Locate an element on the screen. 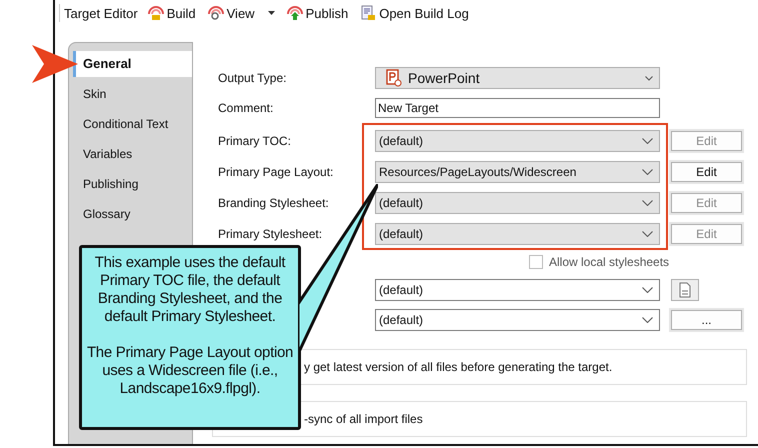  slides-icon is located at coordinates (394, 78).